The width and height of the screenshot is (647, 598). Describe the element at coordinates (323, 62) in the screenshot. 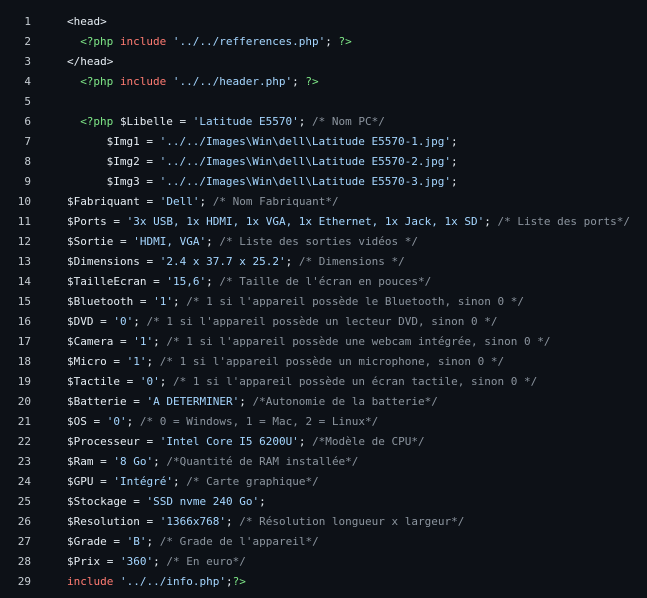

I see `code-line: 3 </head>` at that location.